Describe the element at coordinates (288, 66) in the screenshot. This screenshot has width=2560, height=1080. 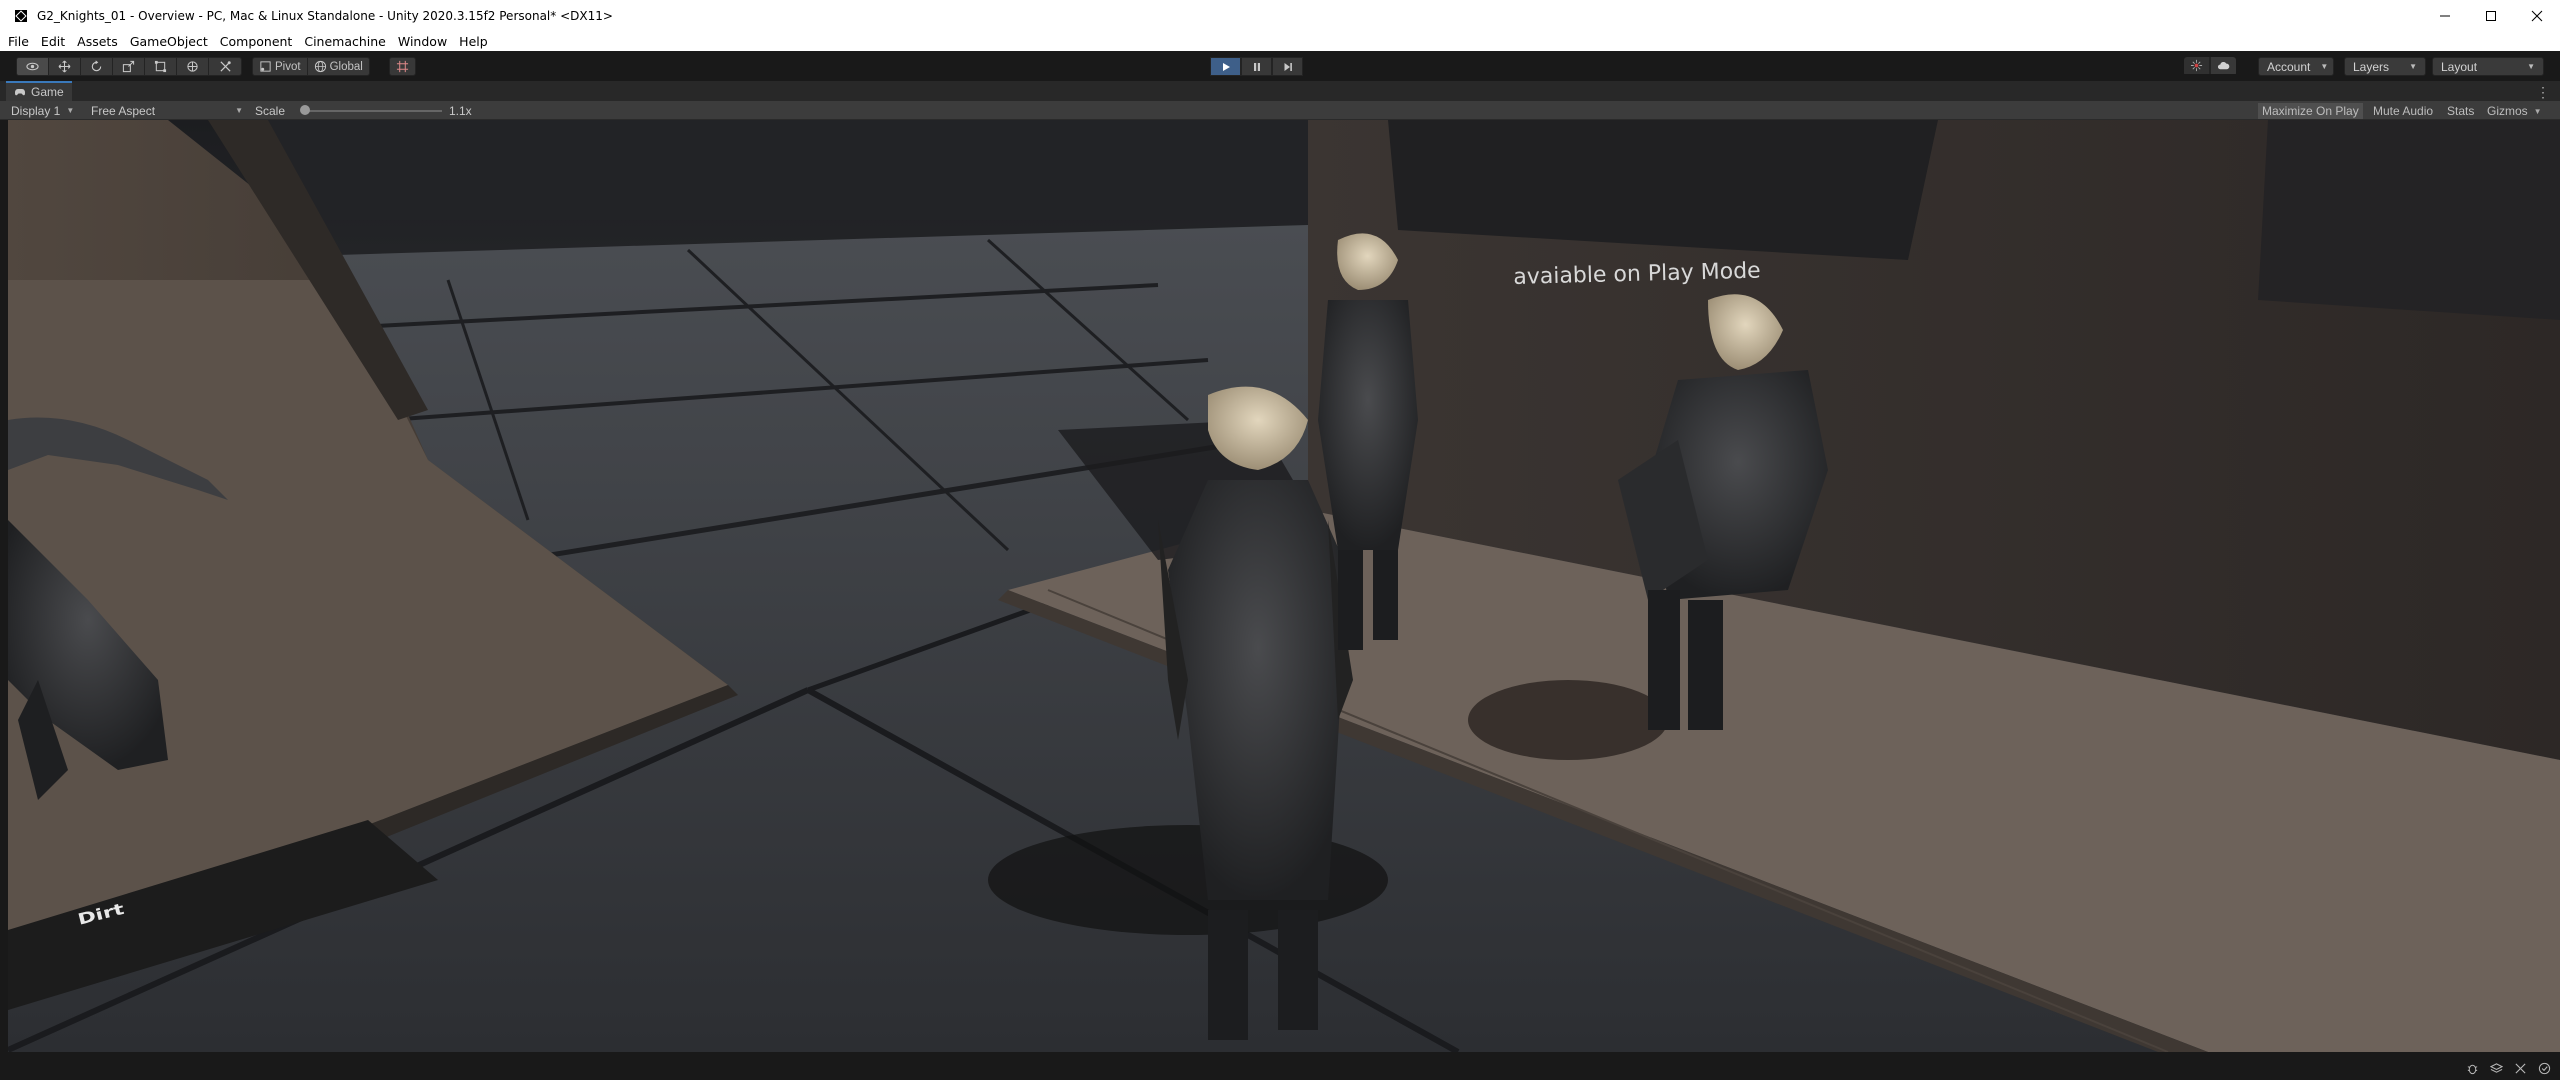
I see `pivot-label: Pivot` at that location.